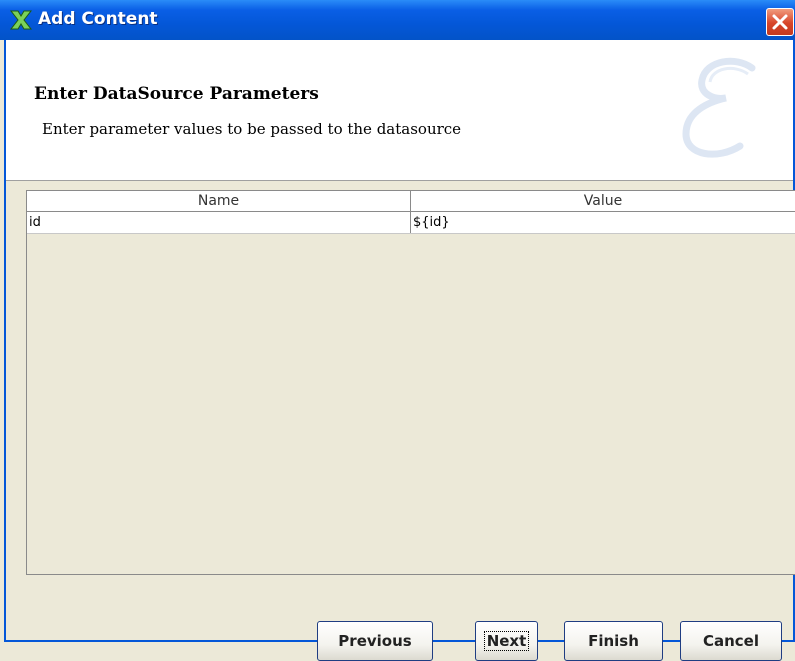  I want to click on app-icon, so click(21, 20).